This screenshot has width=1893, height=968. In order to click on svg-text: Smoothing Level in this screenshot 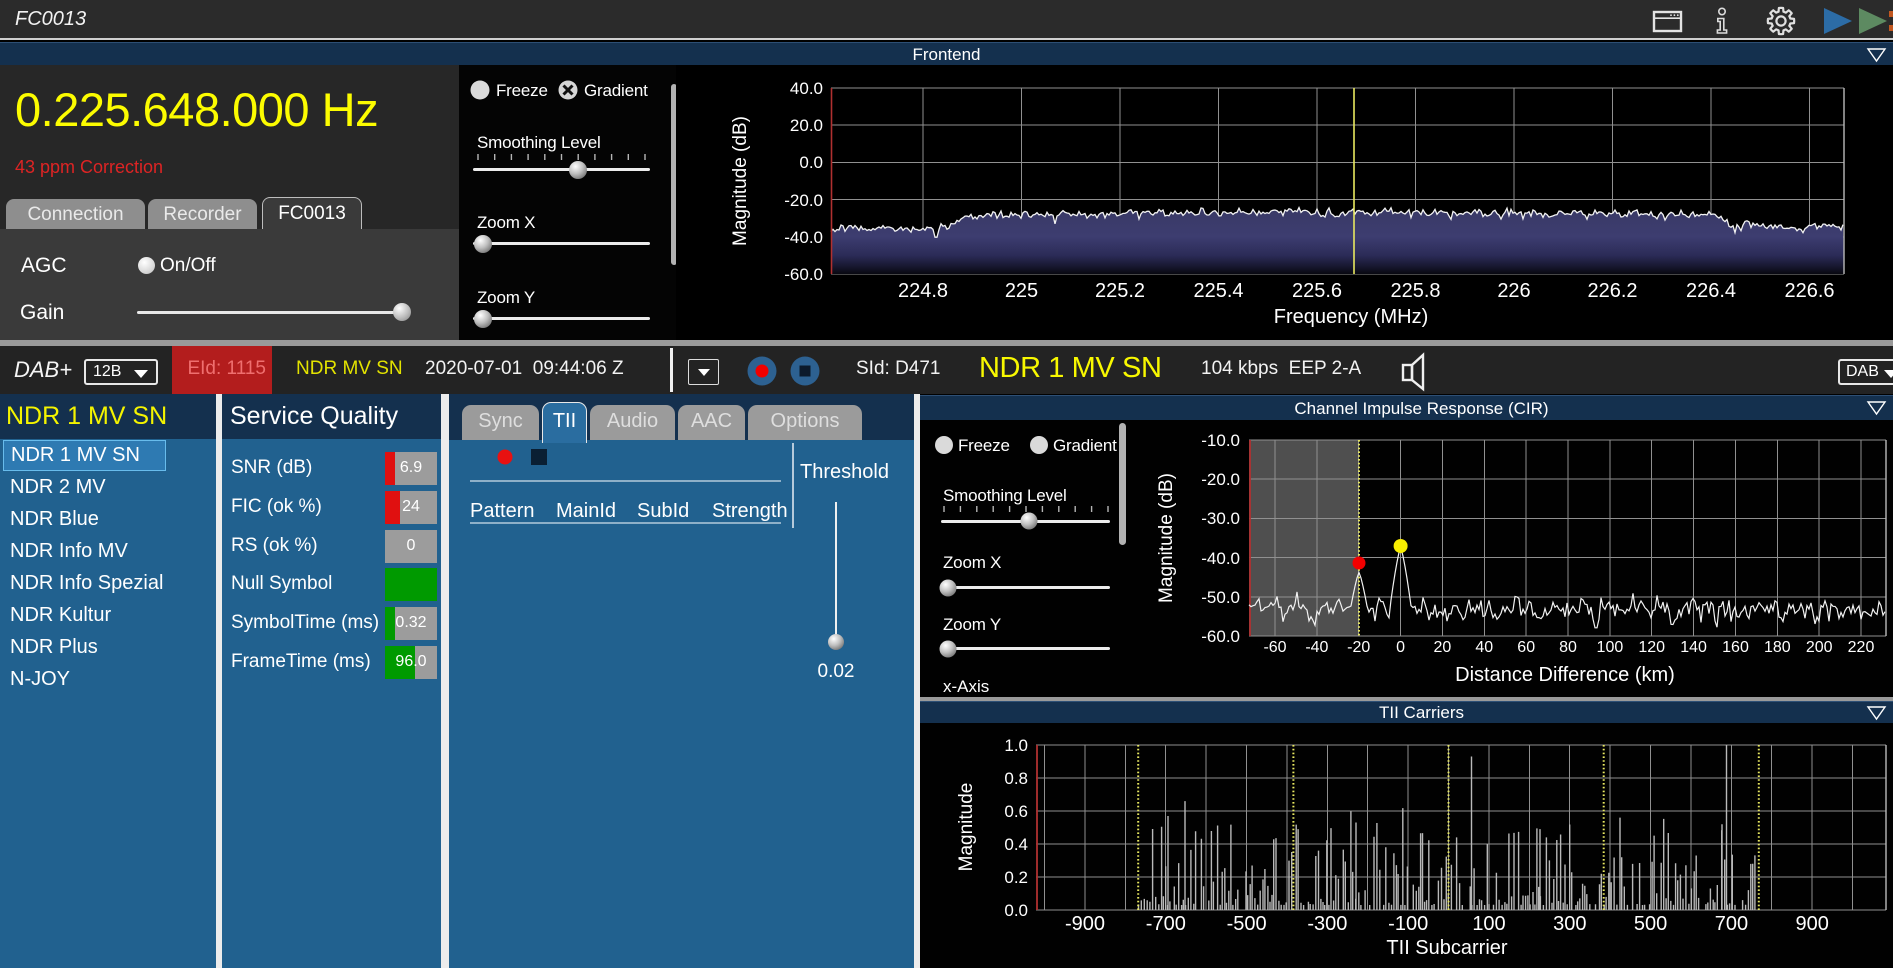, I will do `click(539, 142)`.